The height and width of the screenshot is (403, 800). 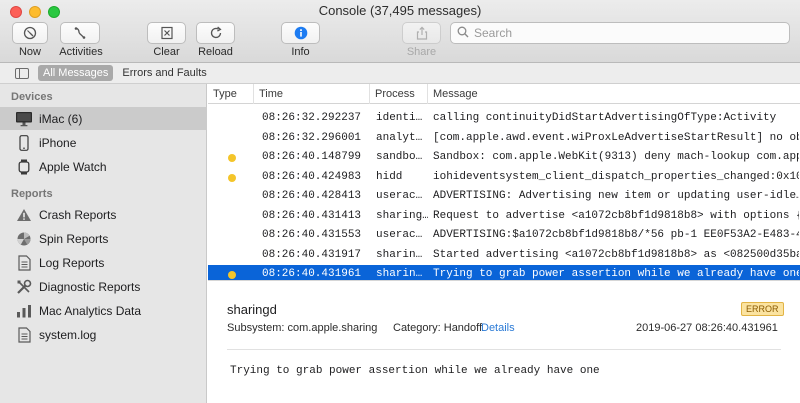 I want to click on activities-icon, so click(x=80, y=33).